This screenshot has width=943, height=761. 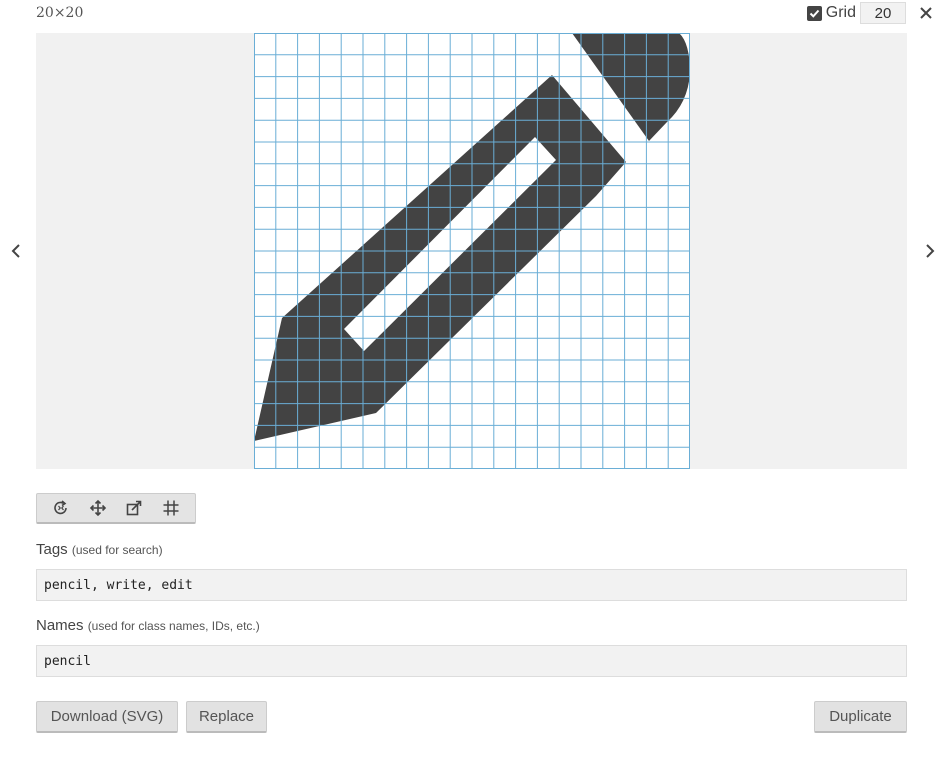 What do you see at coordinates (471, 585) in the screenshot?
I see `tags-input` at bounding box center [471, 585].